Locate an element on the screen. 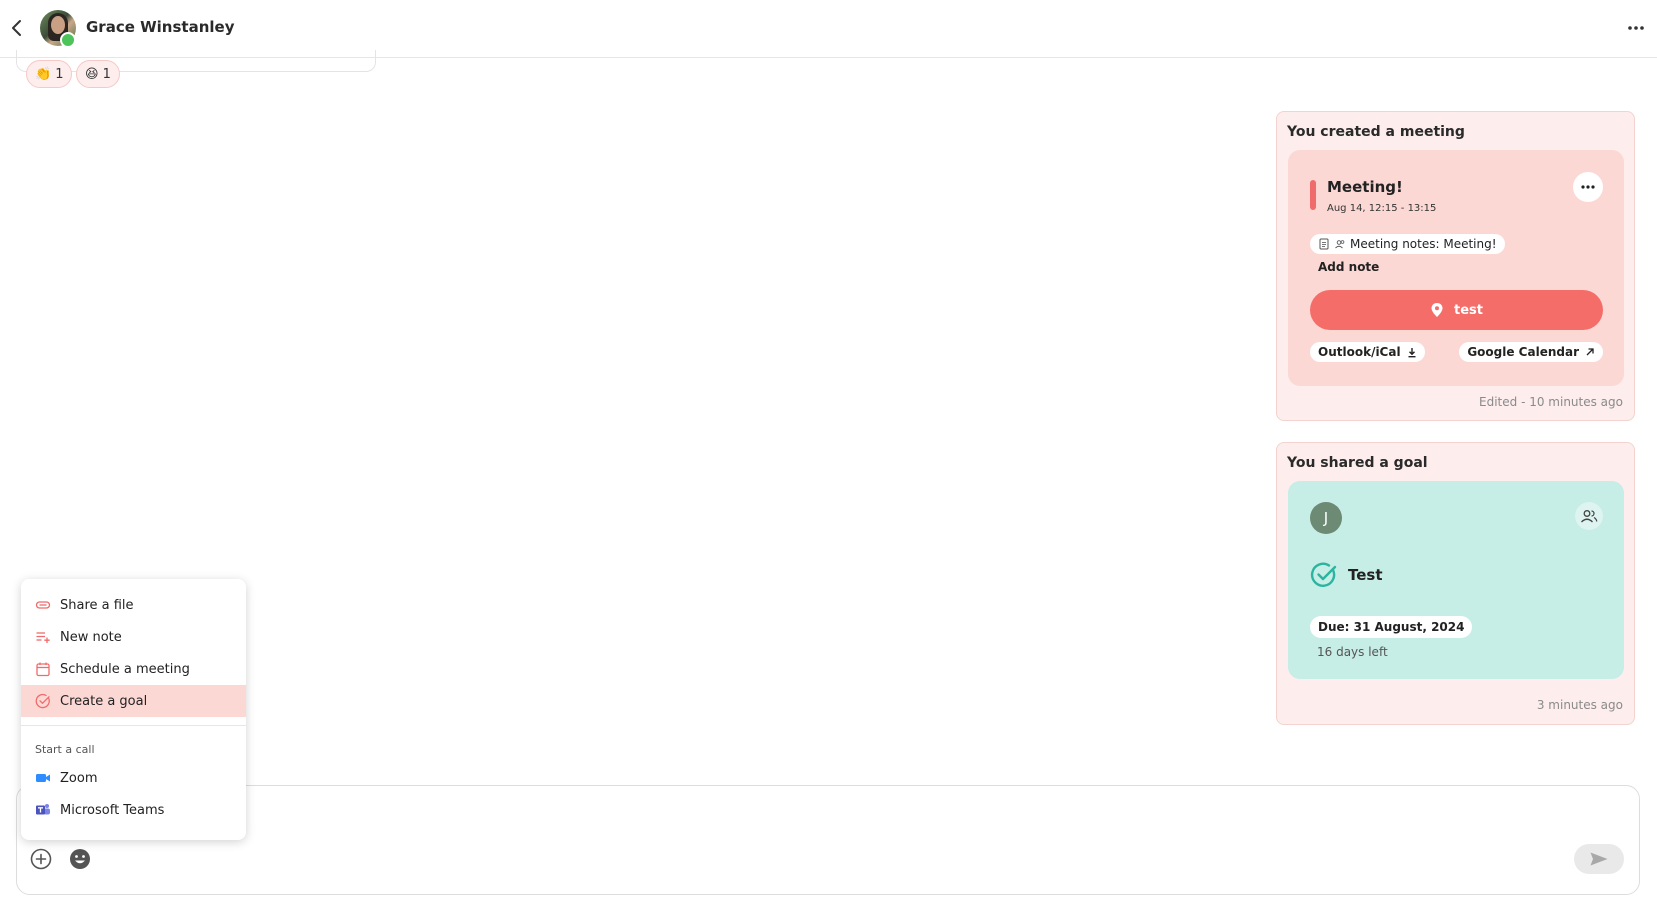 This screenshot has height=904, width=1657. meeting-more-button is located at coordinates (1588, 187).